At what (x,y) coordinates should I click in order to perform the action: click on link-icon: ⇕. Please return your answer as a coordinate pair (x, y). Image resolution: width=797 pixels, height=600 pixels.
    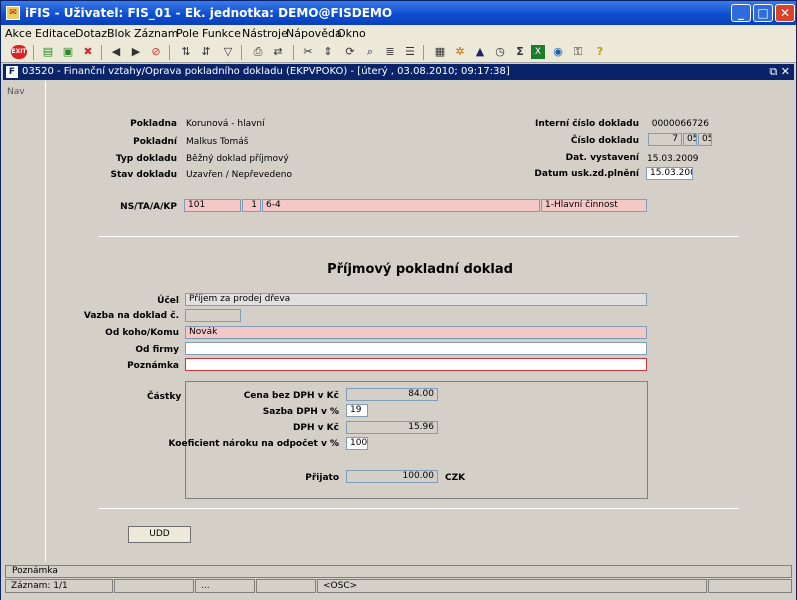
    Looking at the image, I should click on (328, 52).